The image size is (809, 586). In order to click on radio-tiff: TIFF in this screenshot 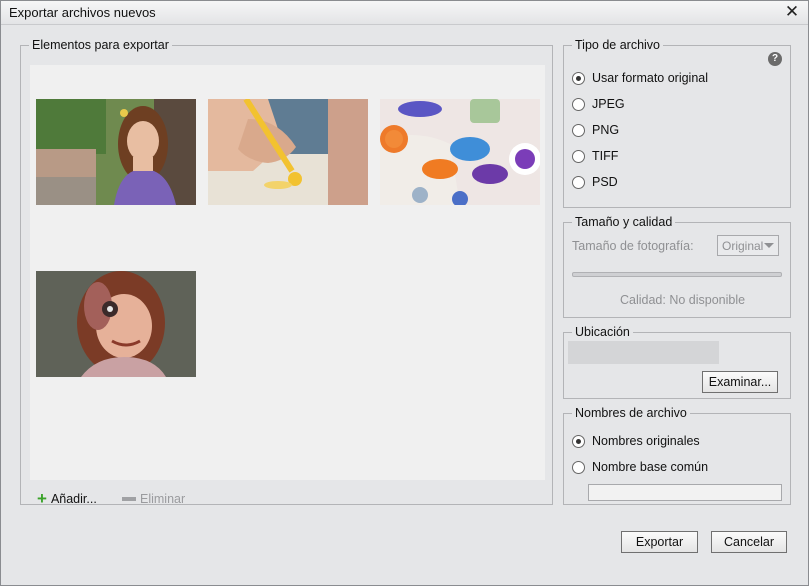, I will do `click(595, 156)`.